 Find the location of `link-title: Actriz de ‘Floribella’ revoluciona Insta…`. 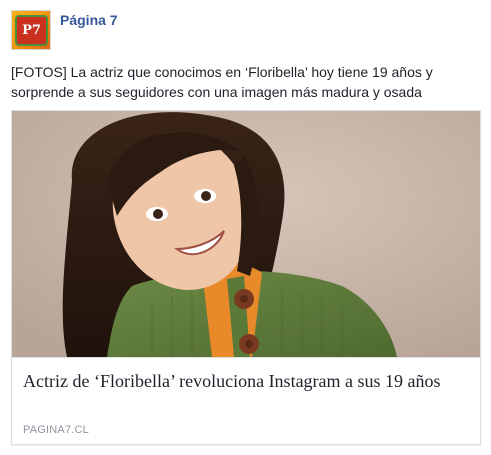

link-title: Actriz de ‘Floribella’ revoluciona Insta… is located at coordinates (243, 381).